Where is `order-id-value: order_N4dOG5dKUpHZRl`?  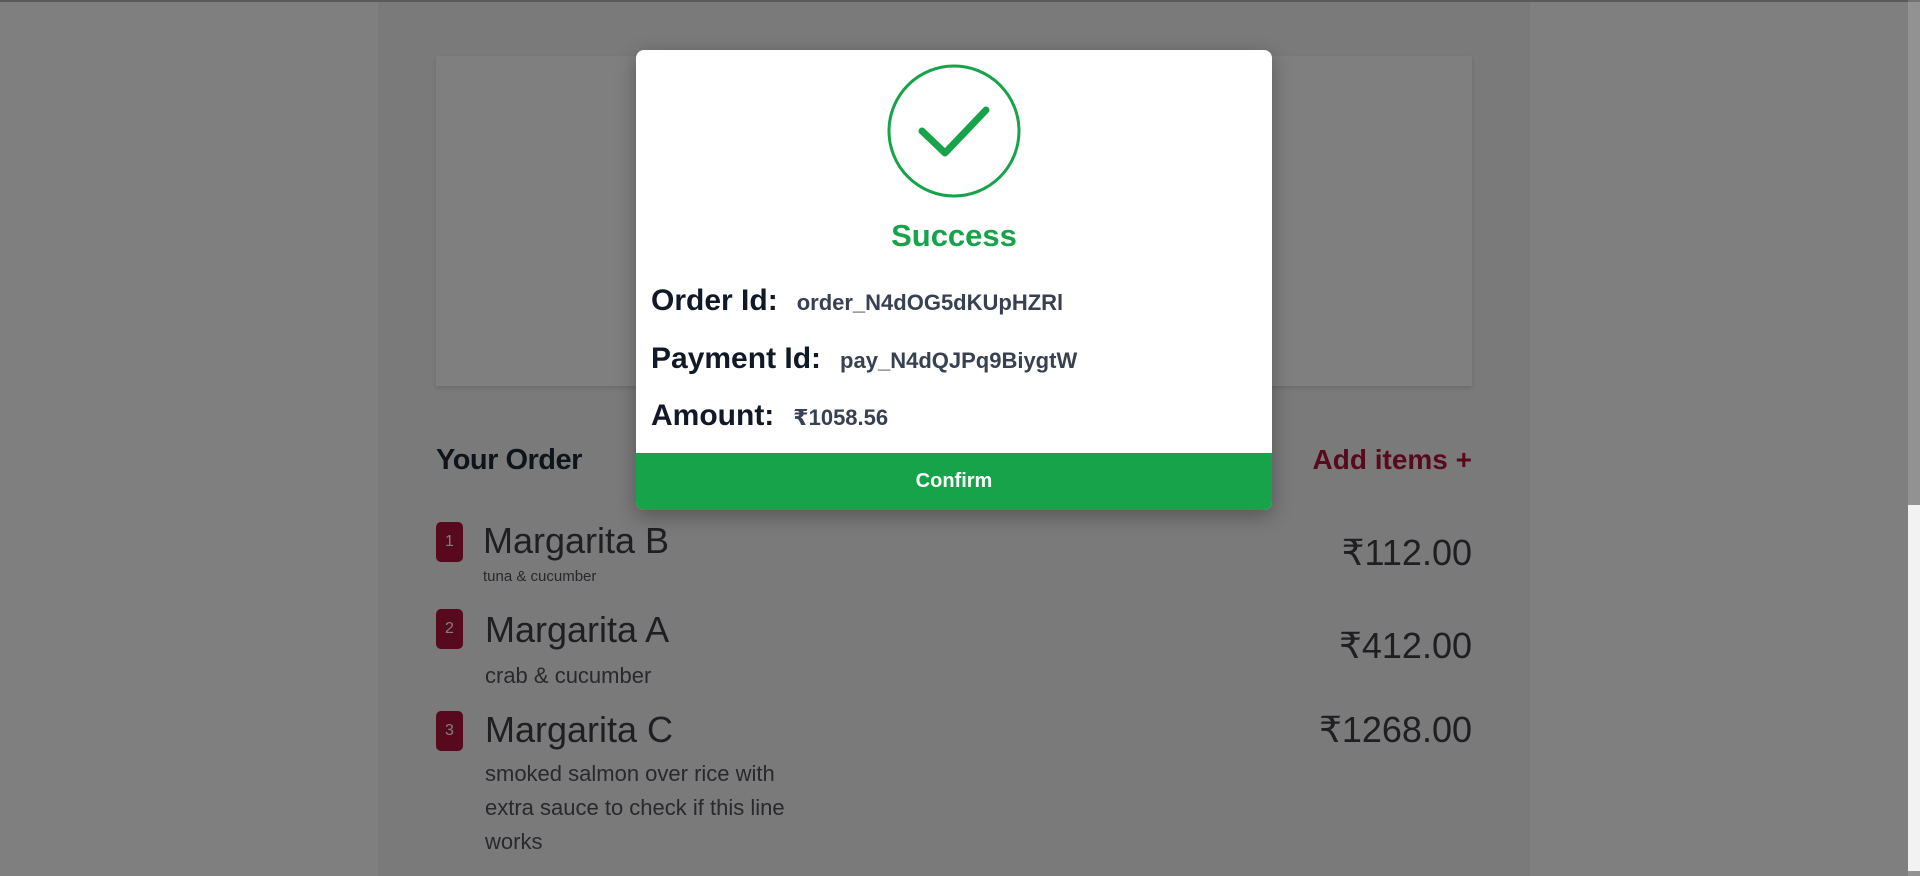 order-id-value: order_N4dOG5dKUpHZRl is located at coordinates (930, 302).